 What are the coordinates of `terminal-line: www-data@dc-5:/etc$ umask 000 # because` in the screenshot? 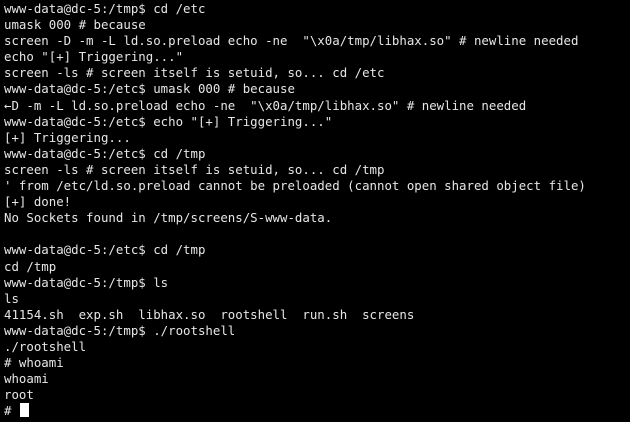 It's located at (149, 89).